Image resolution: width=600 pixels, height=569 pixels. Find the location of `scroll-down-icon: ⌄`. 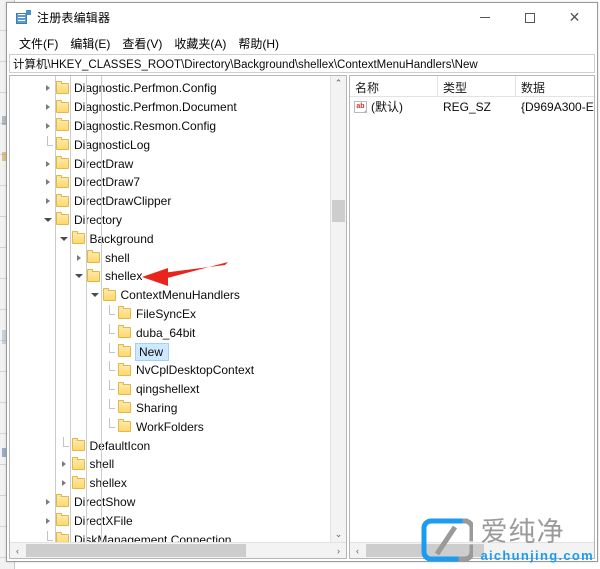

scroll-down-icon: ⌄ is located at coordinates (338, 534).